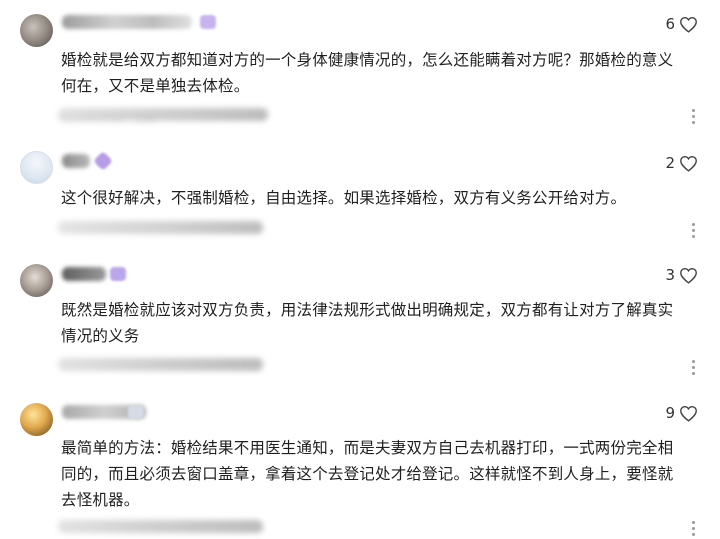  What do you see at coordinates (670, 275) in the screenshot?
I see `like-count: 3` at bounding box center [670, 275].